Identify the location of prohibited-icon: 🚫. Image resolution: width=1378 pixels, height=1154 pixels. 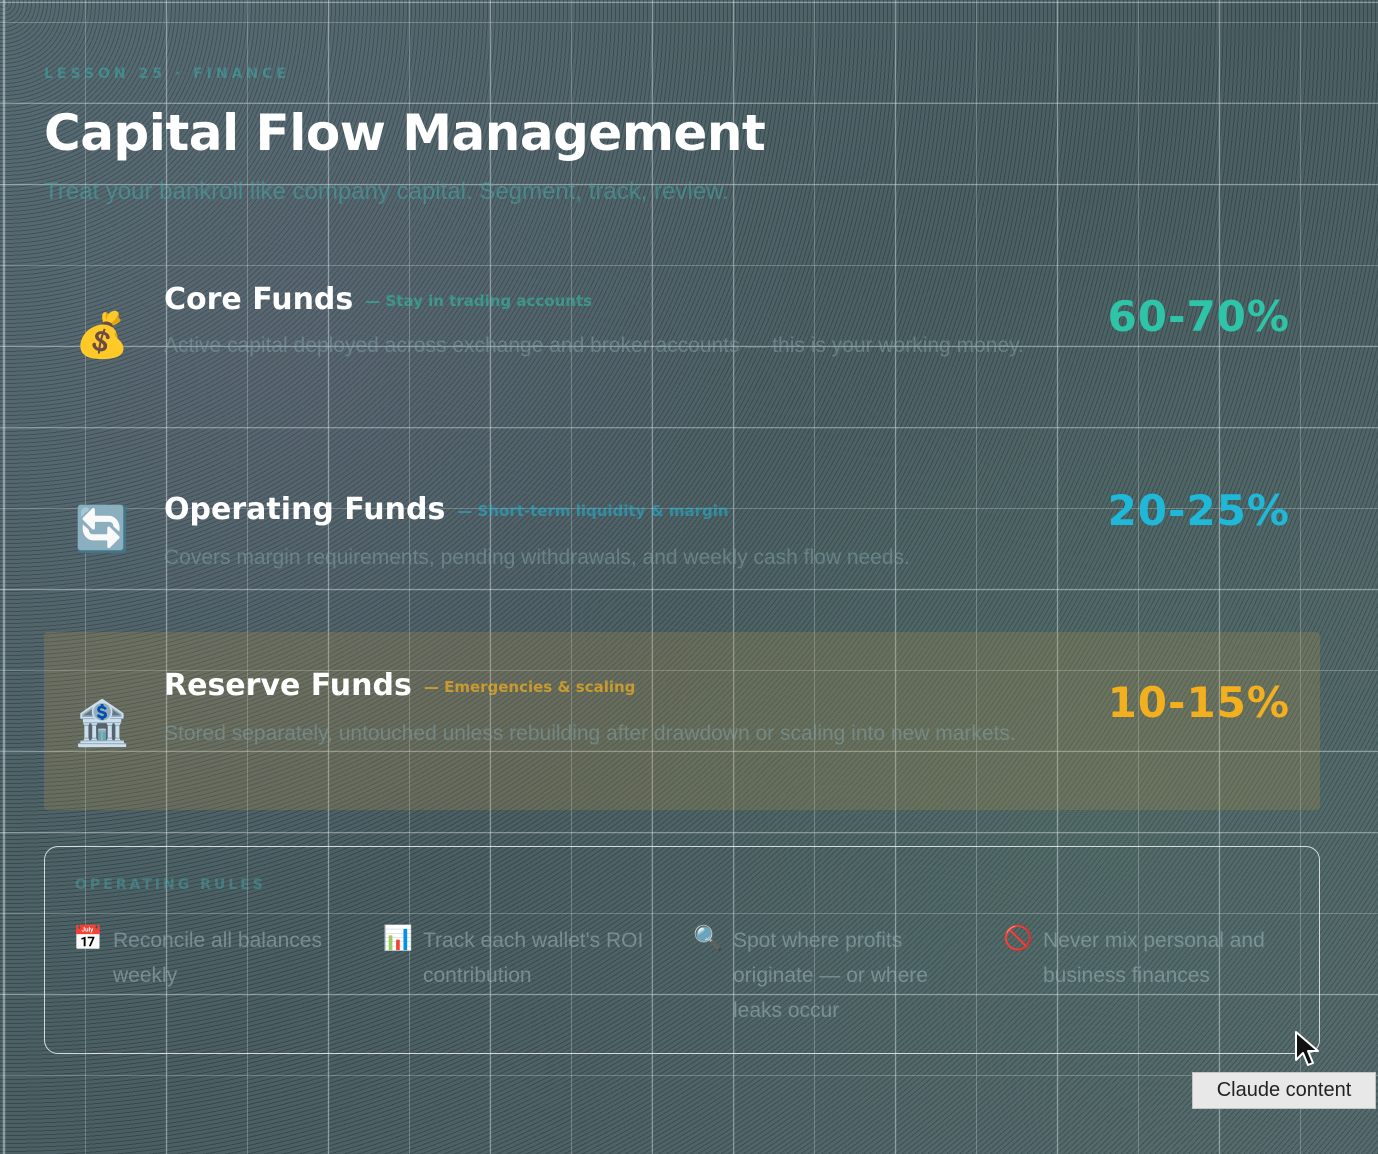
(1018, 938).